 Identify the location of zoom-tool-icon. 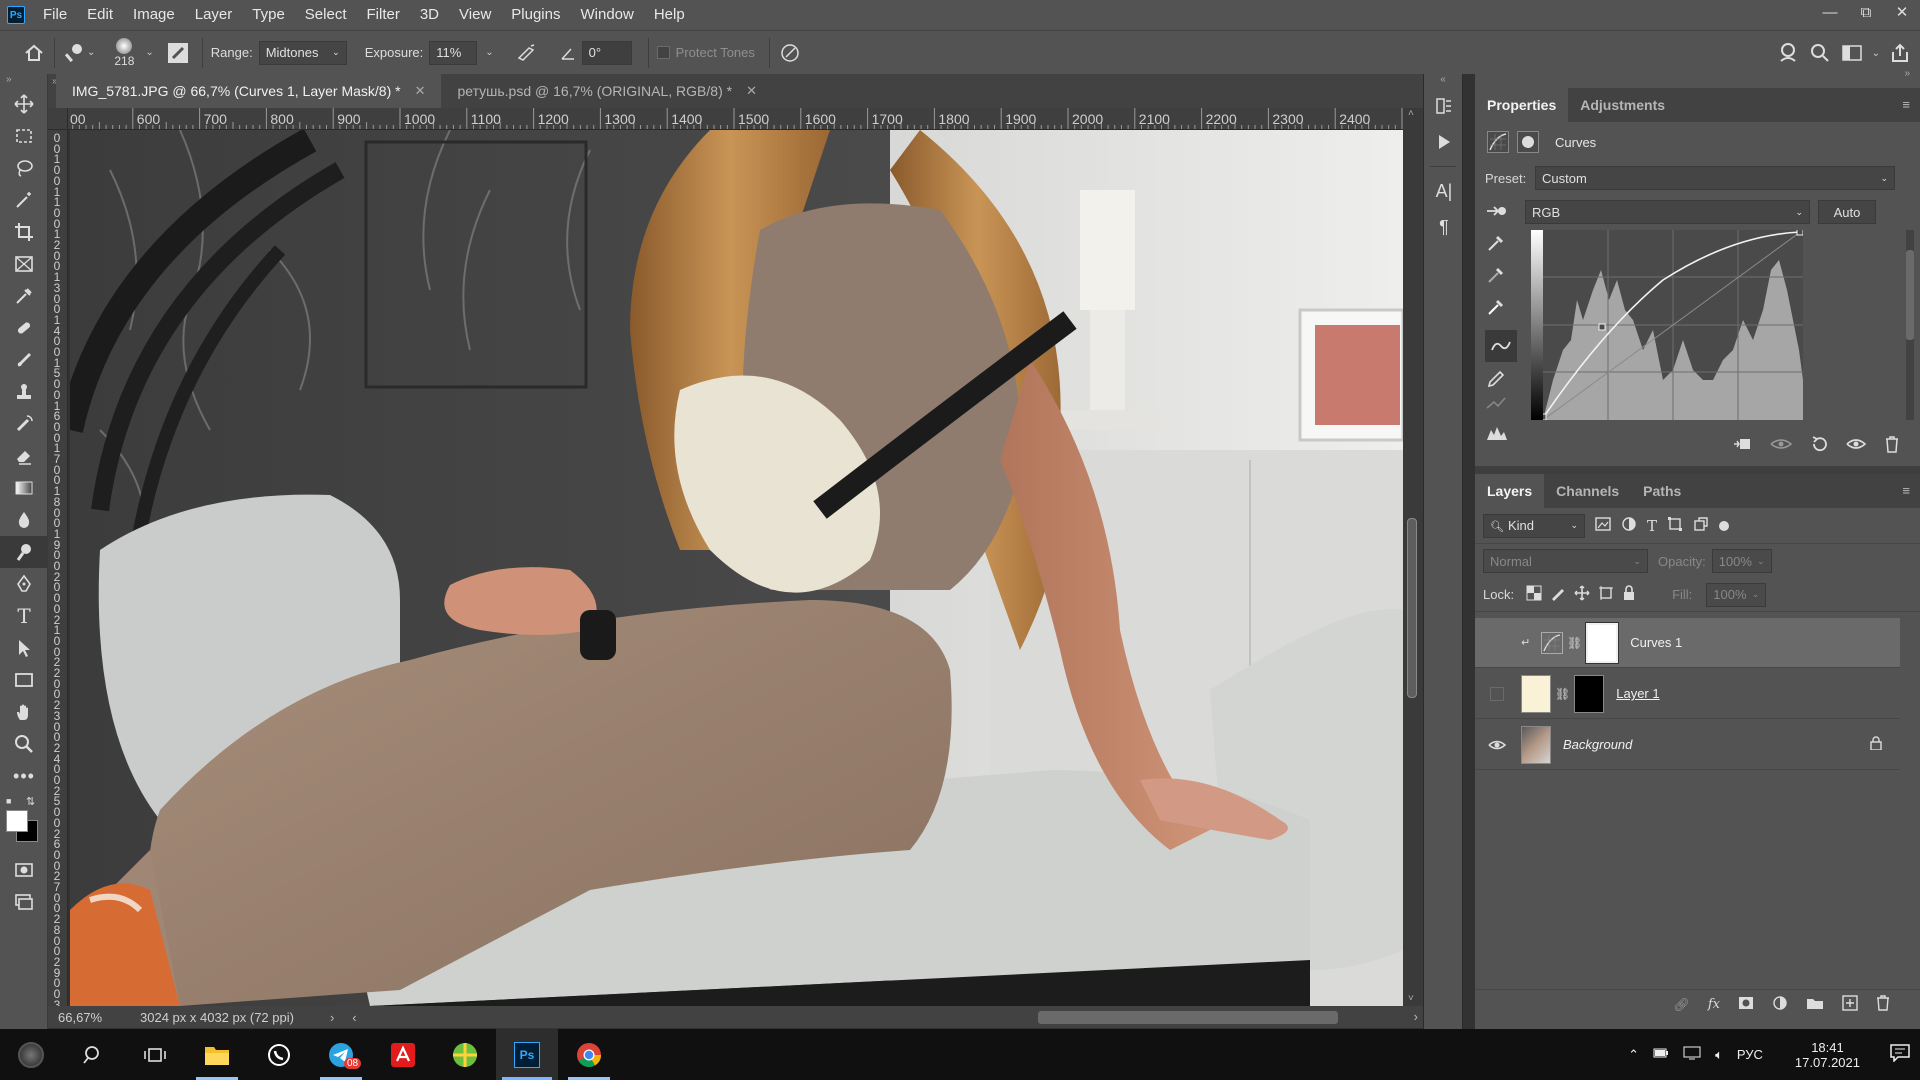
(24, 744).